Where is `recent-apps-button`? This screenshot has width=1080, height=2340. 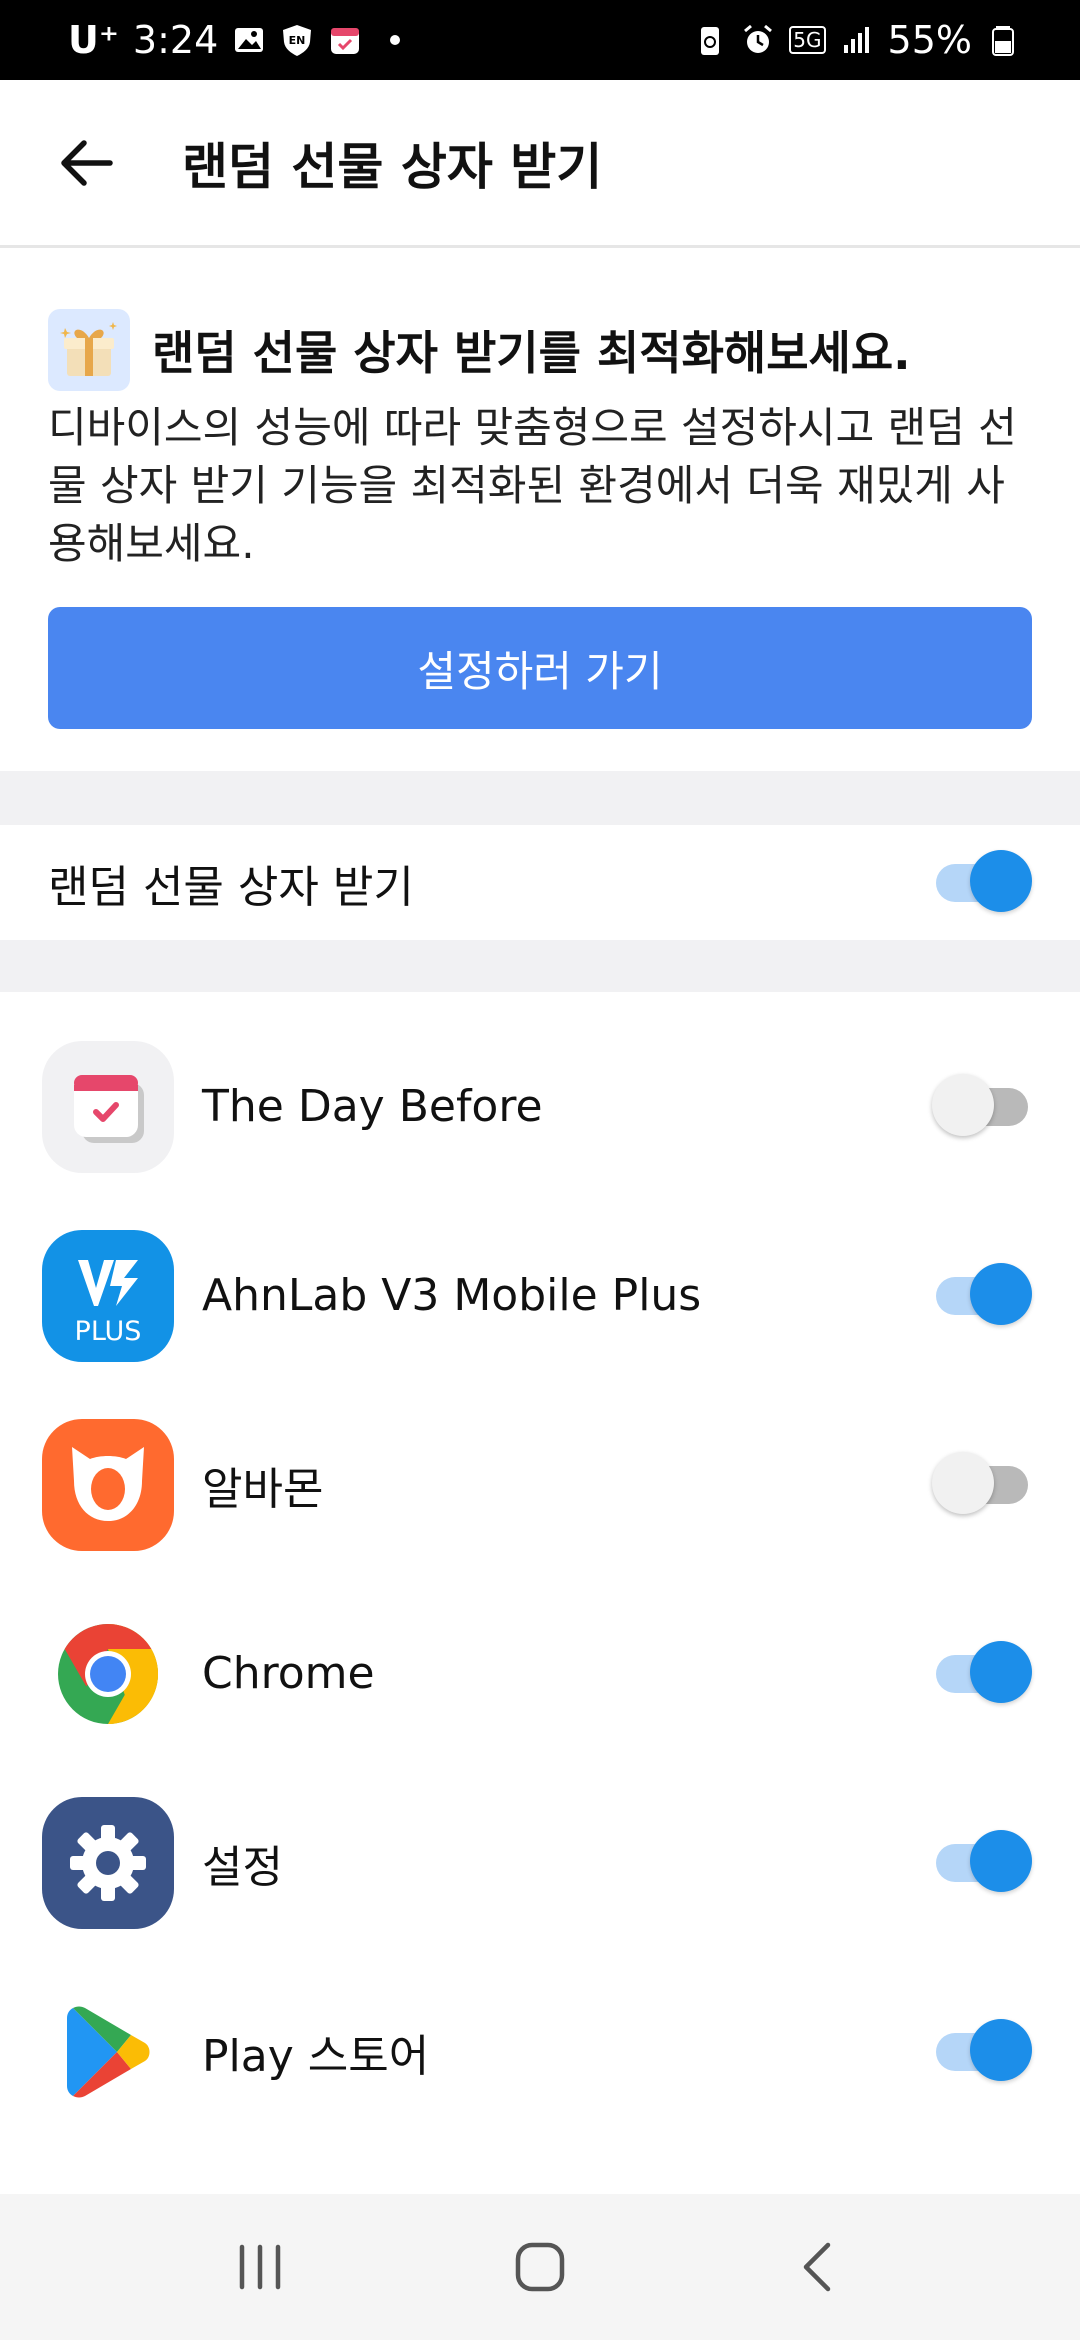
recent-apps-button is located at coordinates (260, 2267).